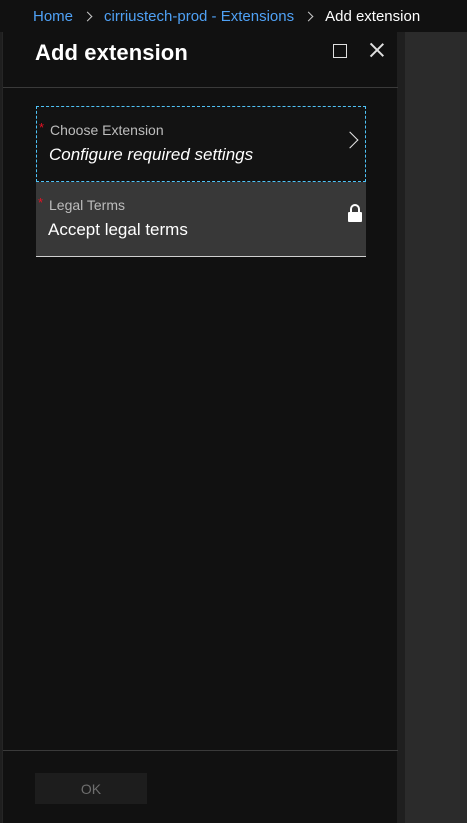 This screenshot has height=823, width=467. I want to click on maximize-button, so click(340, 51).